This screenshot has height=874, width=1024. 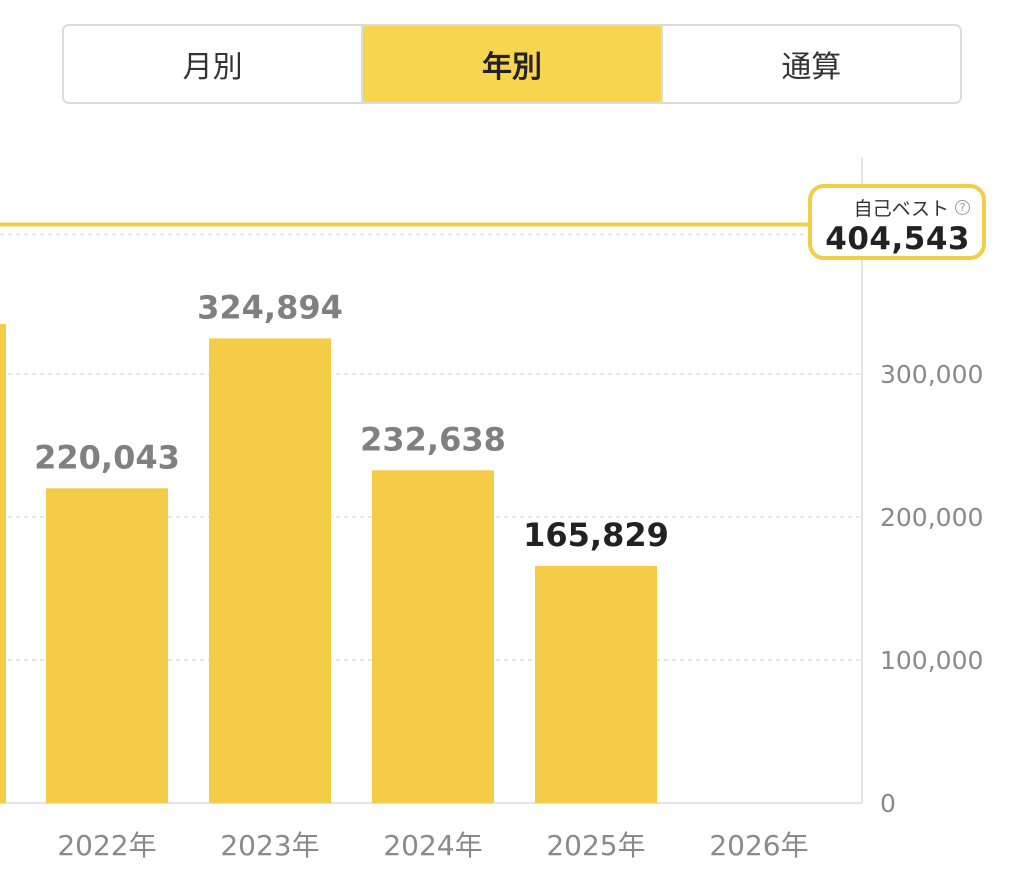 What do you see at coordinates (270, 307) in the screenshot?
I see `bar-value-label: 324,894` at bounding box center [270, 307].